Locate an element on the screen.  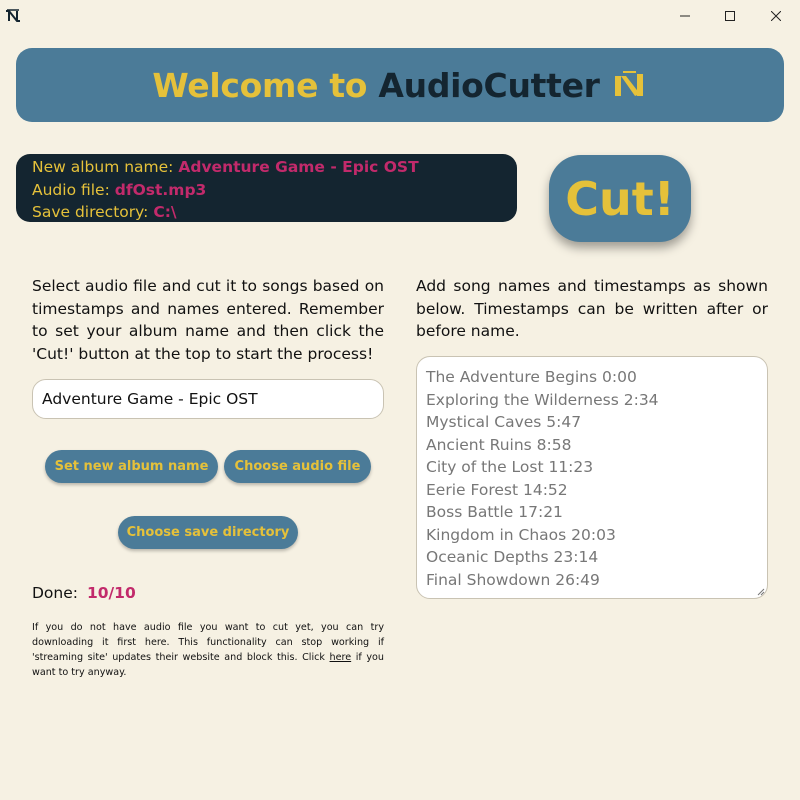
title-welcome: Welcome to is located at coordinates (260, 85).